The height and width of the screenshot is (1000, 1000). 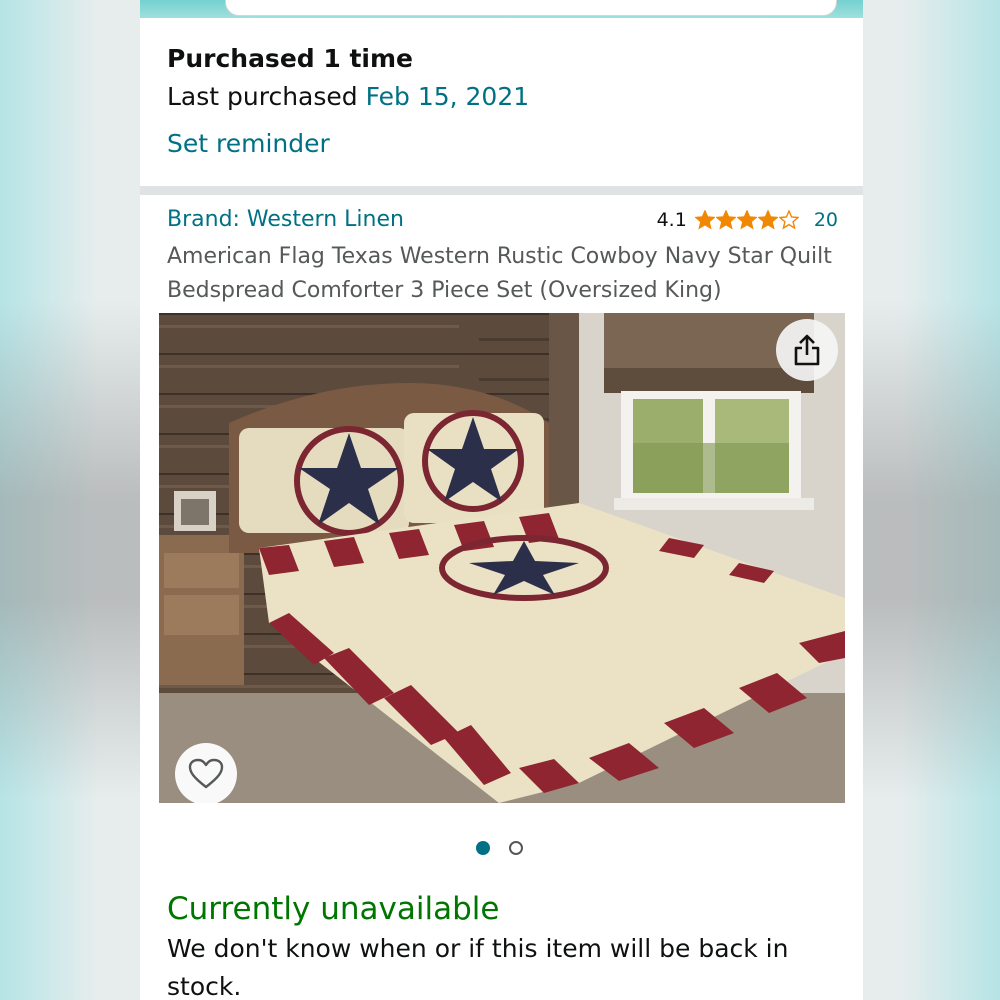 I want to click on image-pagination, so click(x=509, y=848).